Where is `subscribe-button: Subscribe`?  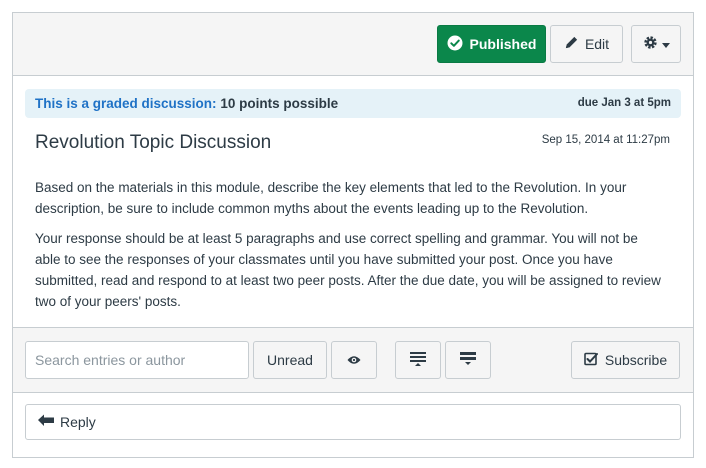
subscribe-button: Subscribe is located at coordinates (625, 360).